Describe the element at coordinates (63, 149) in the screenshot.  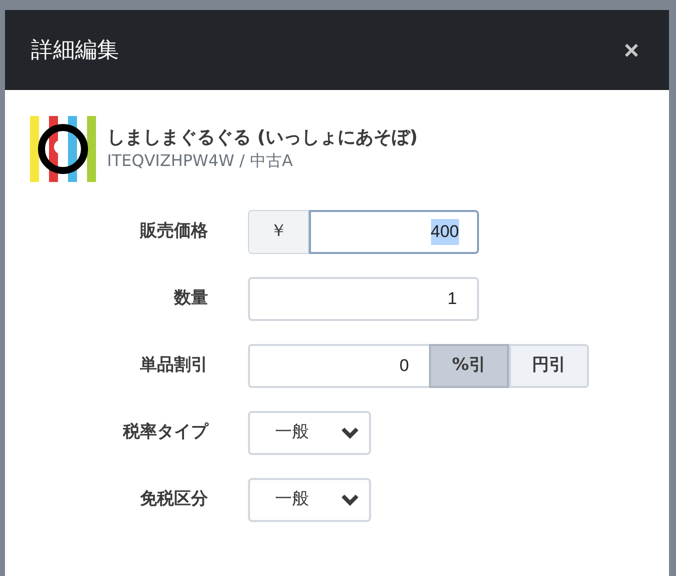
I see `product-thumbnail` at that location.